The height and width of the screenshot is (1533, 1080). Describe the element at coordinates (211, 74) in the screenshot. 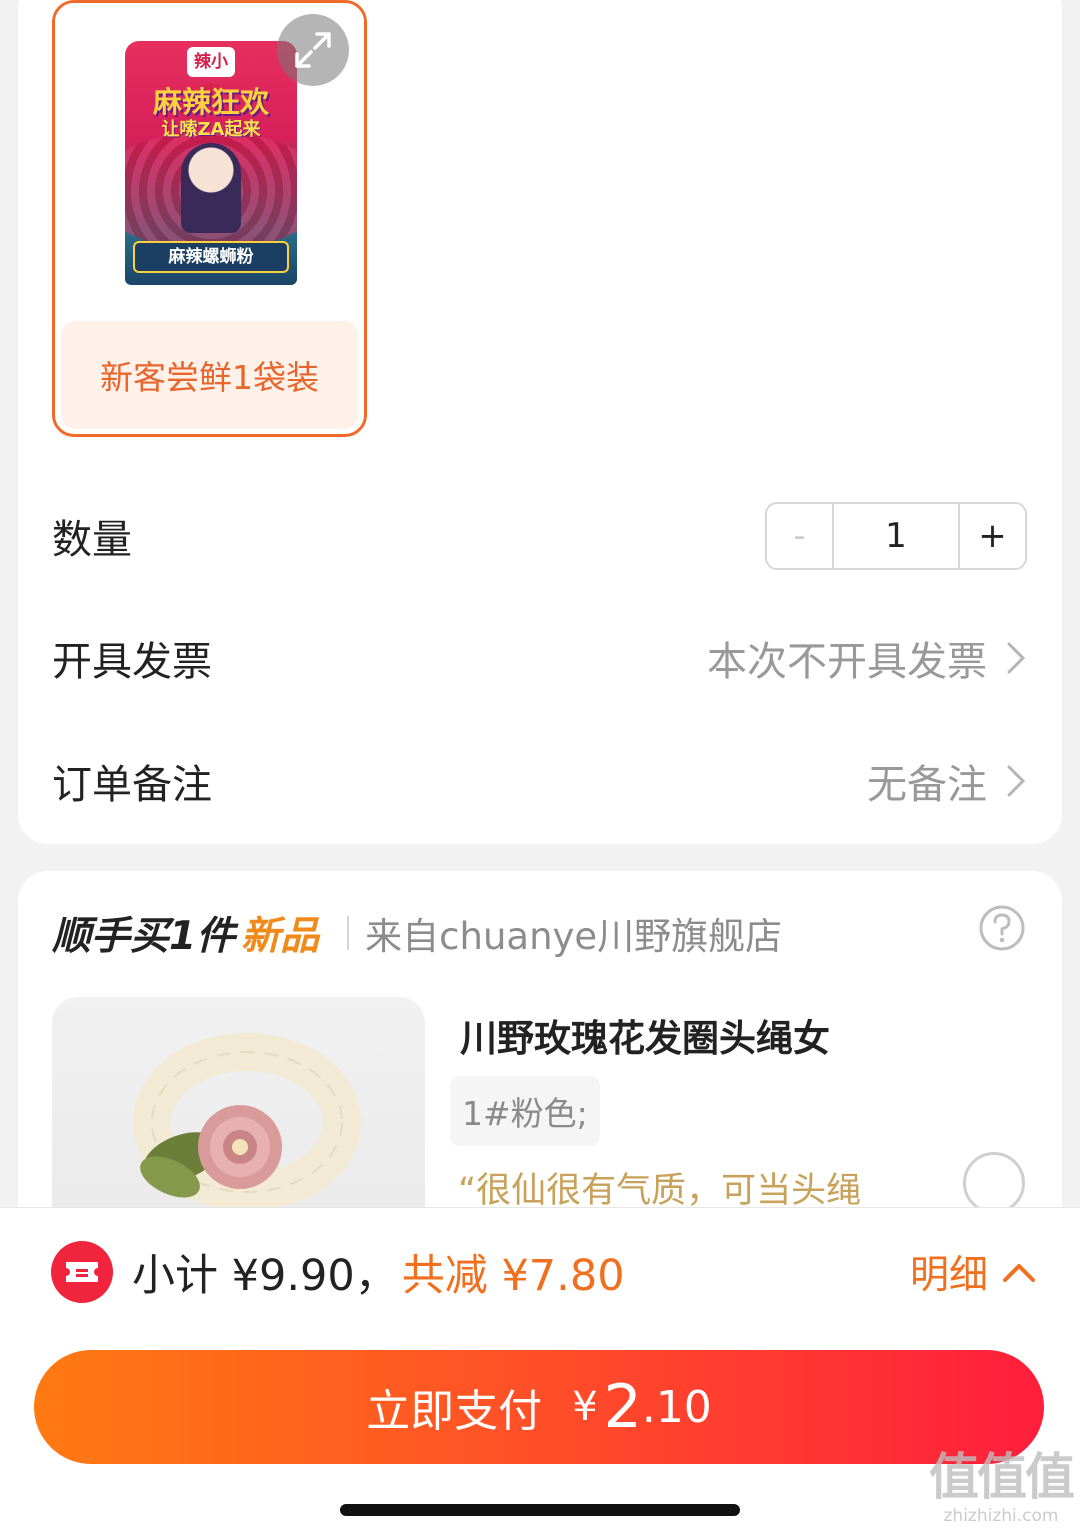

I see `package-logo: 辣小言` at that location.